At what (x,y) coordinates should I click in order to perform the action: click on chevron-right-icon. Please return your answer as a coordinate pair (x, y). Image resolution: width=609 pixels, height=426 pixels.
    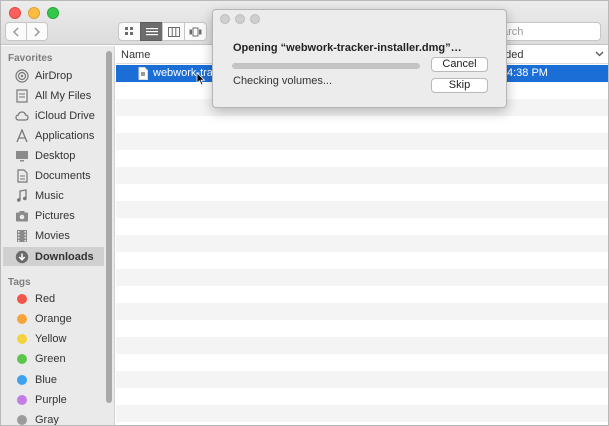
    Looking at the image, I should click on (37, 31).